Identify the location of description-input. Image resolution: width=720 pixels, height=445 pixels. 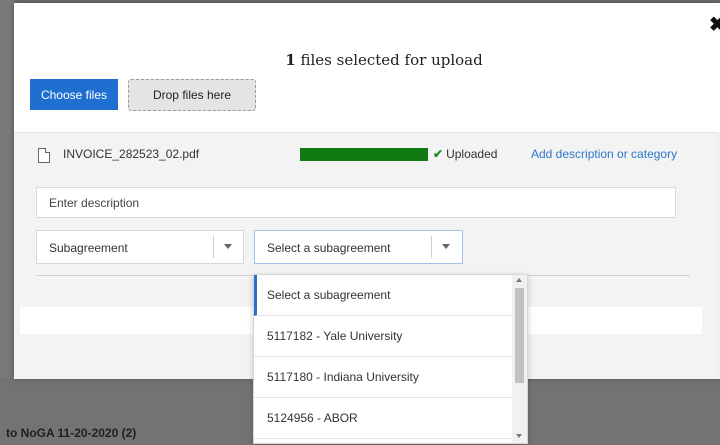
(356, 202).